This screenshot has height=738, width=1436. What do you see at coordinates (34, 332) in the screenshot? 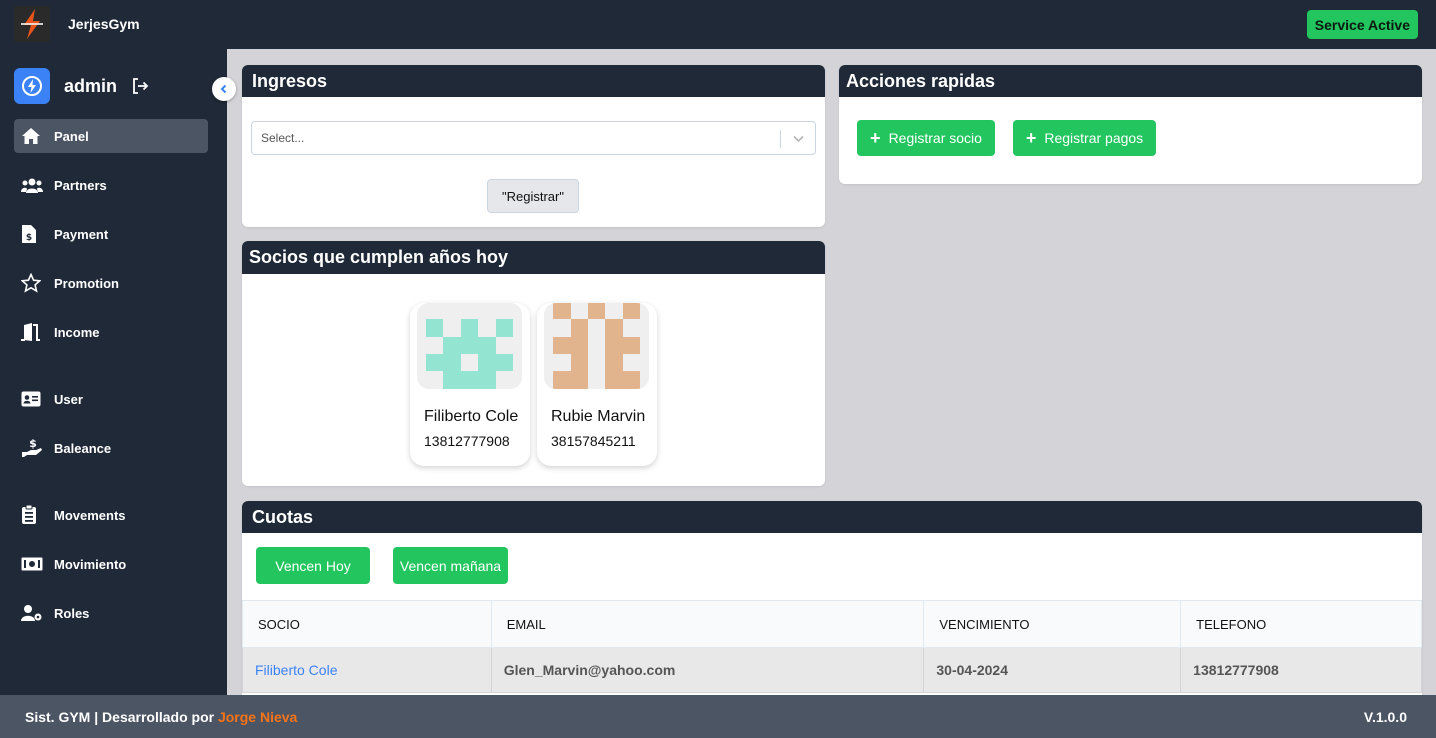
I see `door-open-icon` at bounding box center [34, 332].